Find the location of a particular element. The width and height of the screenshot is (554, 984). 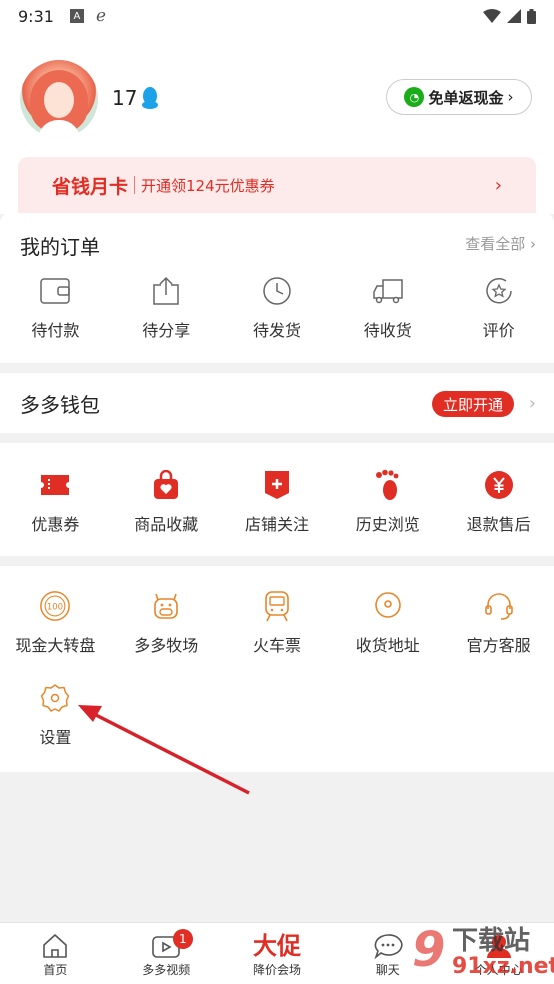

watermark-line1: 下载站 is located at coordinates (491, 941).